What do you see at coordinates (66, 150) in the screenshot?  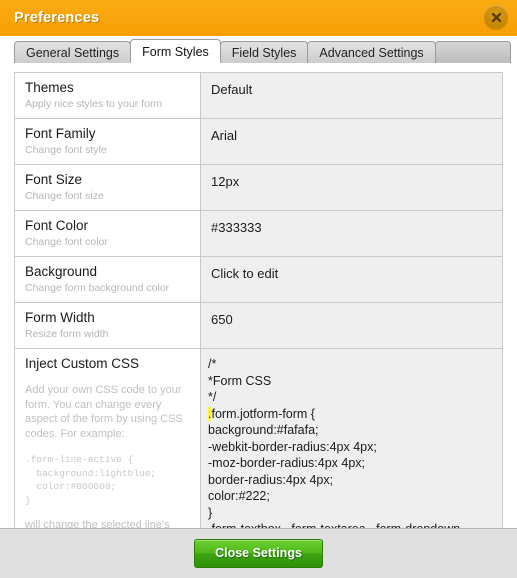 I see `setting-subtitle: Change font style` at bounding box center [66, 150].